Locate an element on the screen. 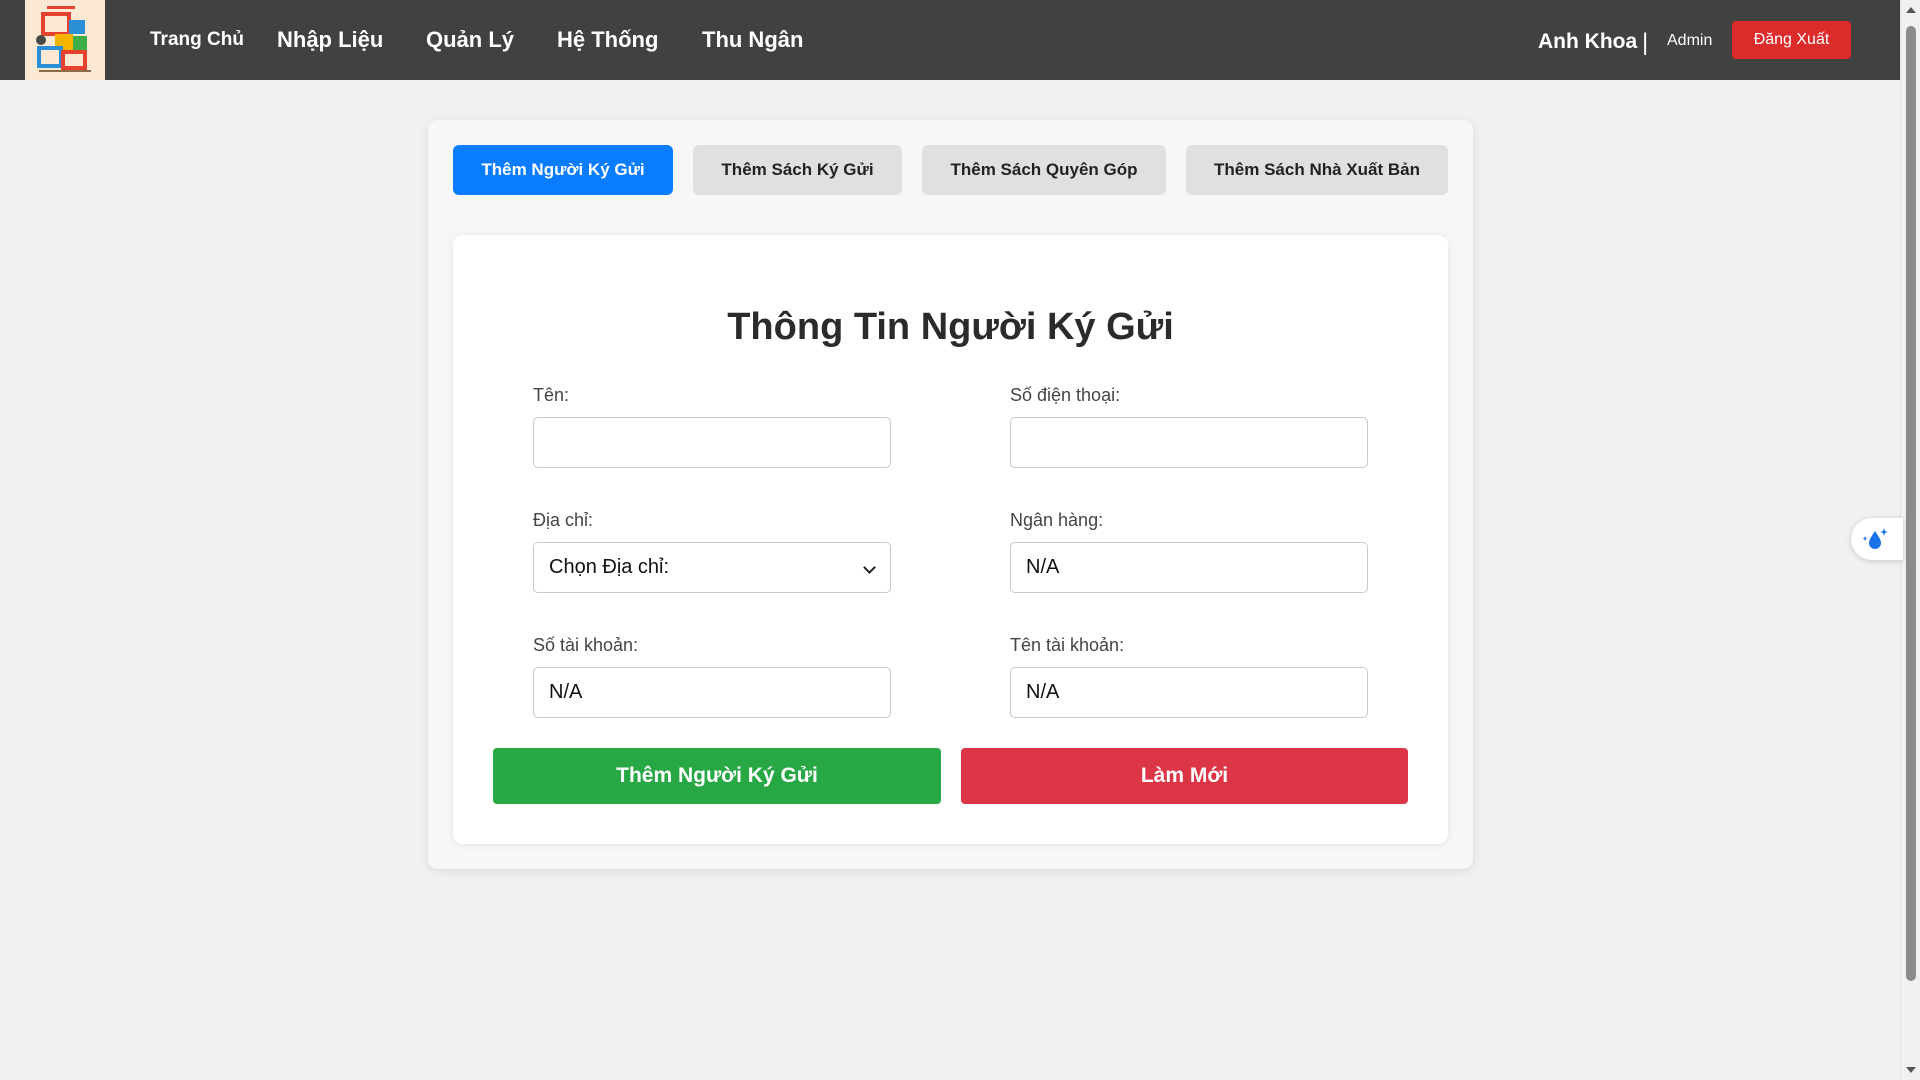 Image resolution: width=1920 pixels, height=1080 pixels. scroll-up-arrow-icon is located at coordinates (1911, 10).